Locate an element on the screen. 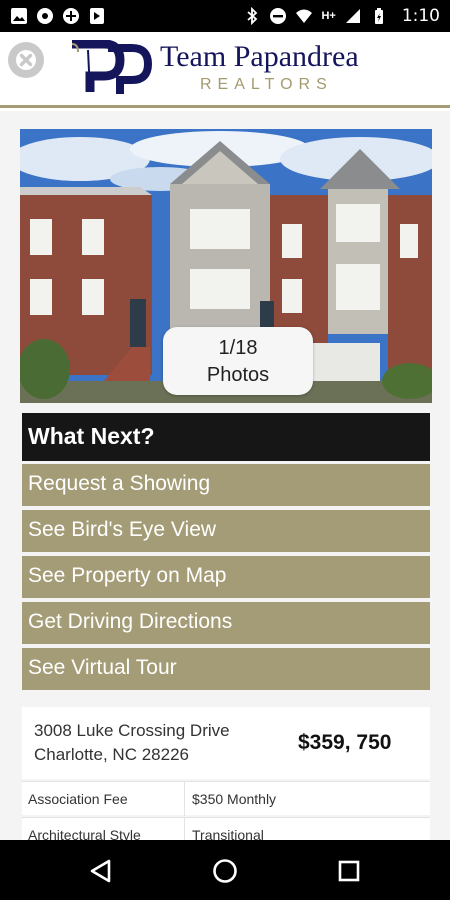 The image size is (450, 900). property-map-button: See Property on Map is located at coordinates (226, 577).